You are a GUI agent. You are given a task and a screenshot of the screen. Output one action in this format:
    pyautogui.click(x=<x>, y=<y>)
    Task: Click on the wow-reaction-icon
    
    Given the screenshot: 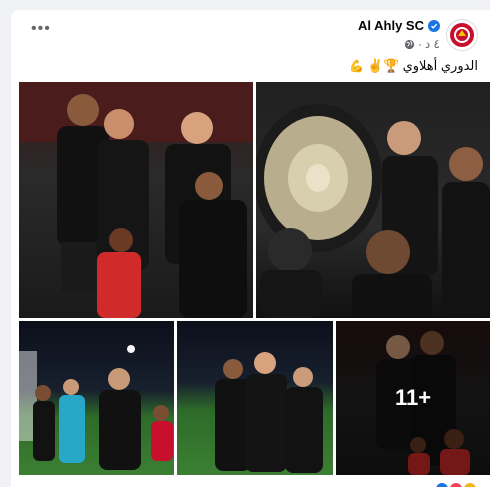 What is the action you would take?
    pyautogui.click(x=470, y=485)
    